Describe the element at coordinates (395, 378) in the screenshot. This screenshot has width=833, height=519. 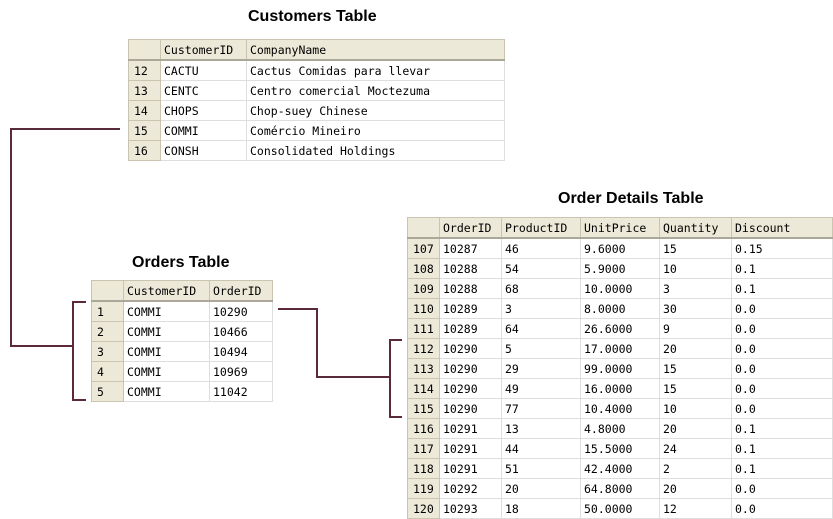
I see `details-group-bracket` at that location.